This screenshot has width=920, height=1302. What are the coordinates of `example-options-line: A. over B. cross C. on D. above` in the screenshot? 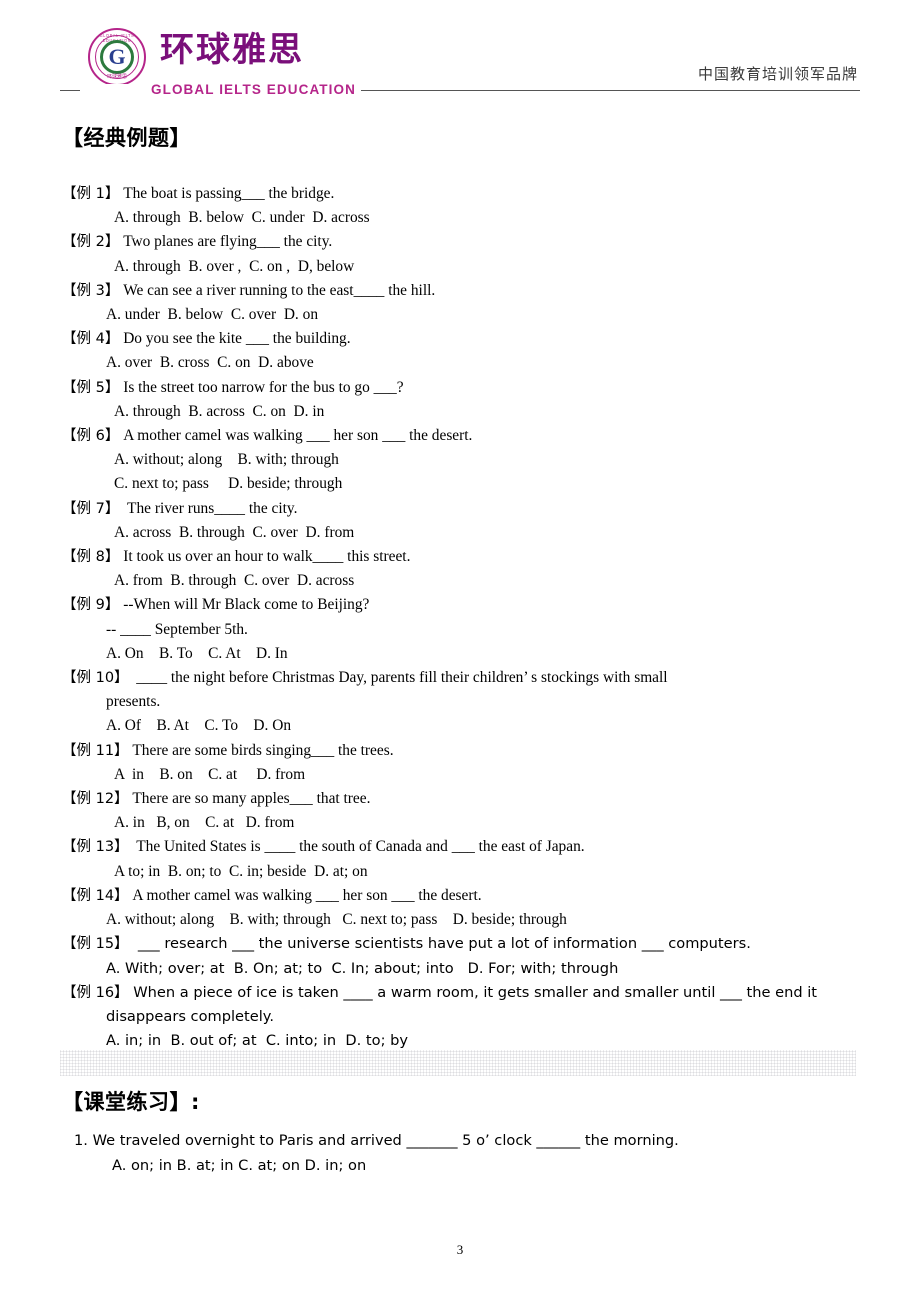 It's located at (210, 363).